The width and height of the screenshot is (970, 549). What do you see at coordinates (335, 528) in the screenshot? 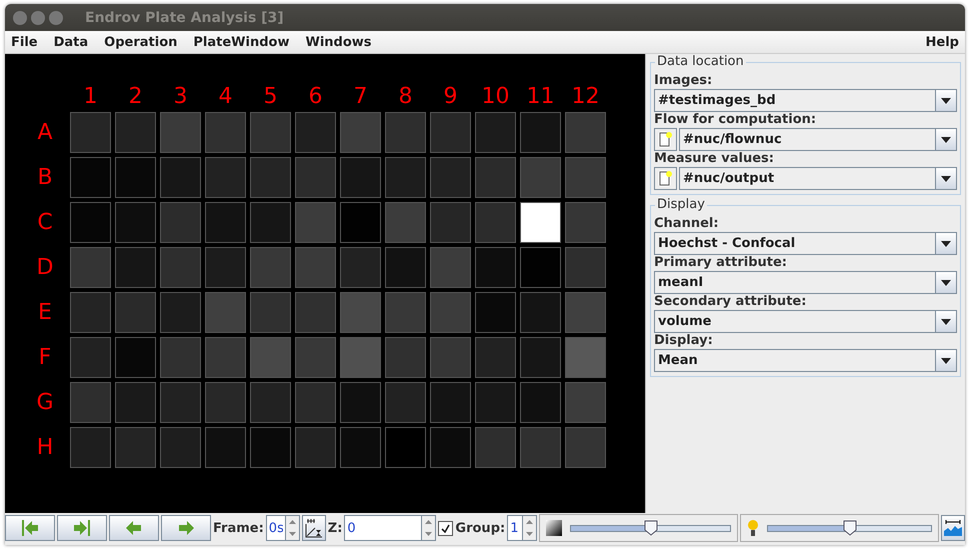
I see `z-label: Z:` at bounding box center [335, 528].